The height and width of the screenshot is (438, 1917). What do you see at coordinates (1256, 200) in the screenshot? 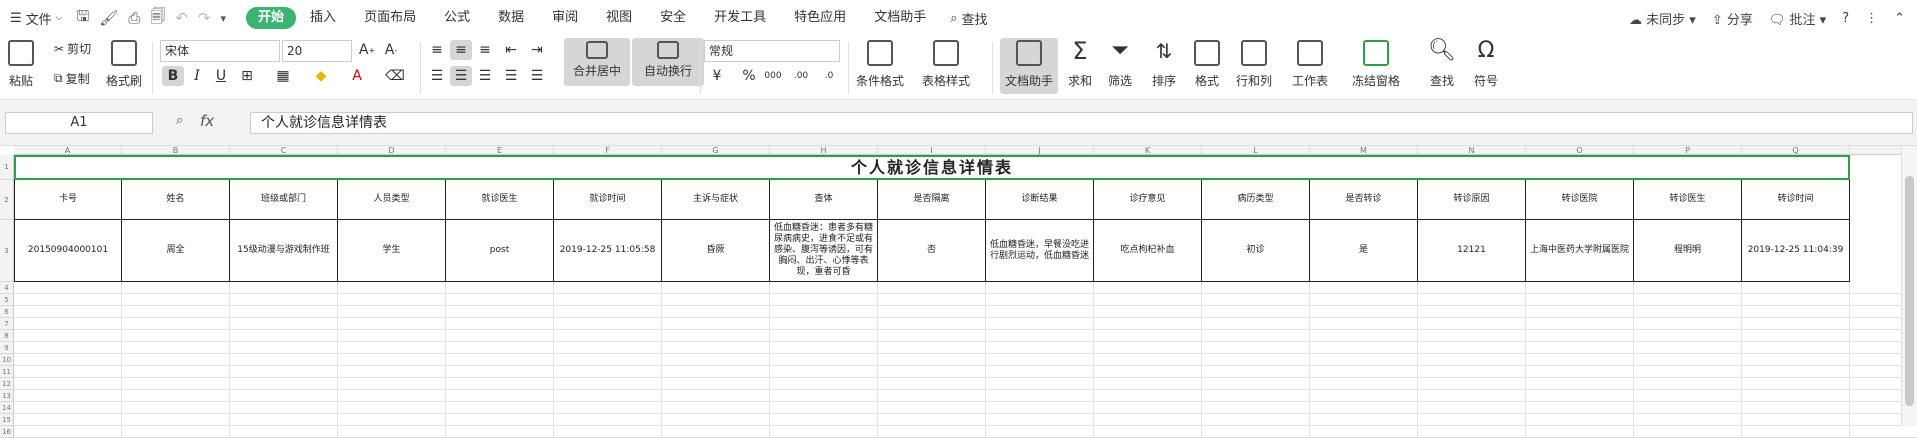
I see `header-cell: 病历类型` at bounding box center [1256, 200].